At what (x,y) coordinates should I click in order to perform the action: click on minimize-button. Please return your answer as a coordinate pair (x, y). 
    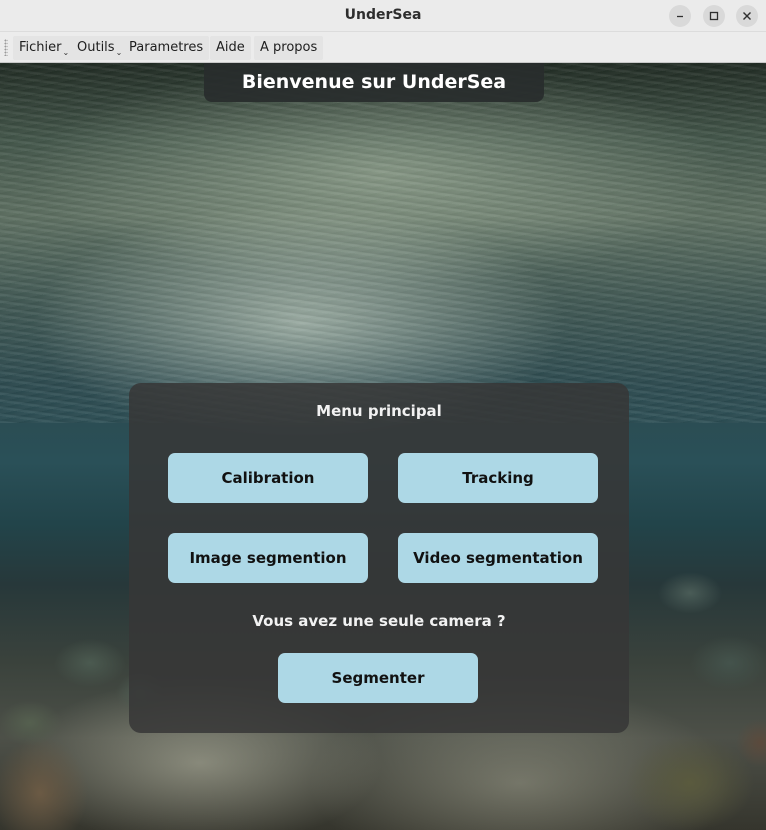
    Looking at the image, I should click on (680, 16).